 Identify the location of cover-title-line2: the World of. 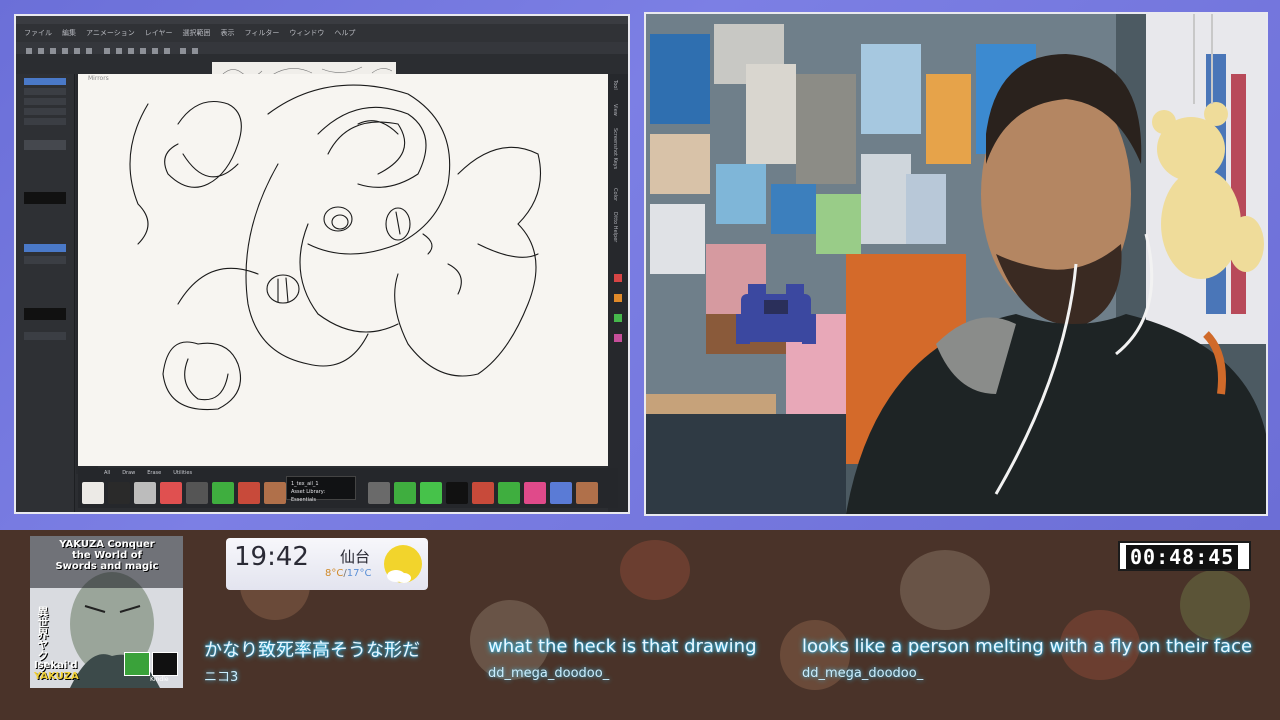
(107, 555).